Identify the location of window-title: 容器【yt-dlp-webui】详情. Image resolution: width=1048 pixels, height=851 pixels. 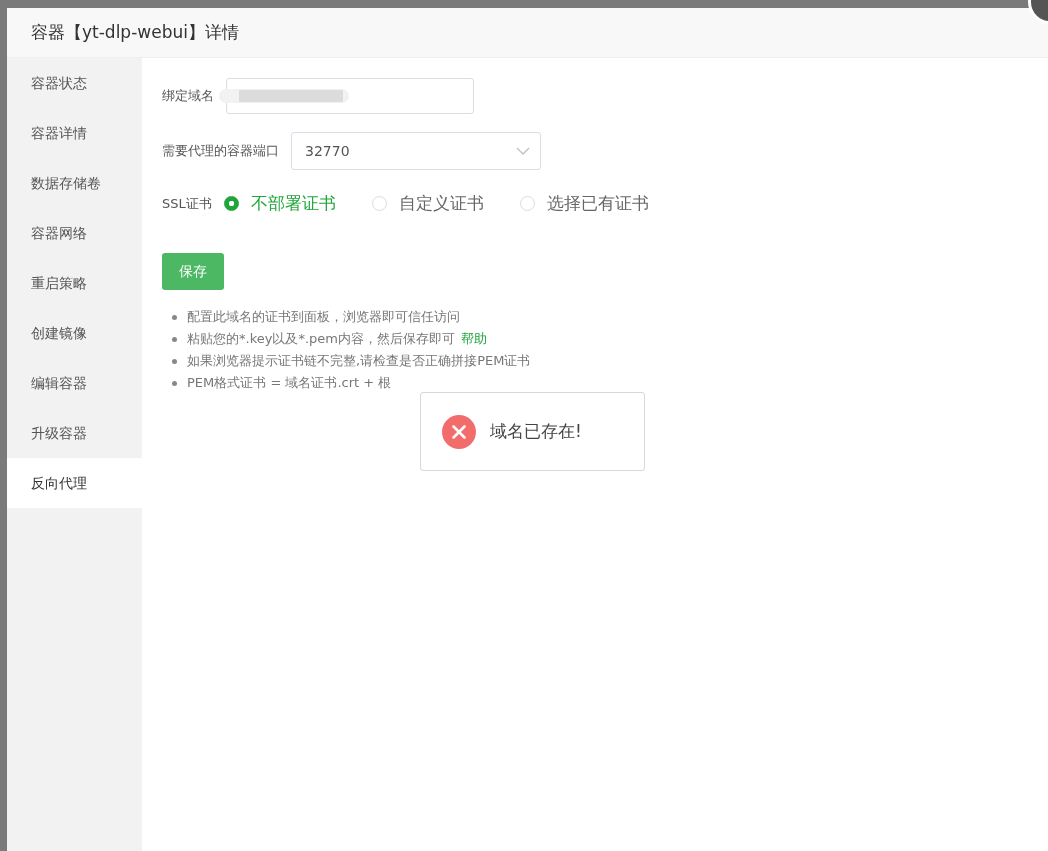
(135, 32).